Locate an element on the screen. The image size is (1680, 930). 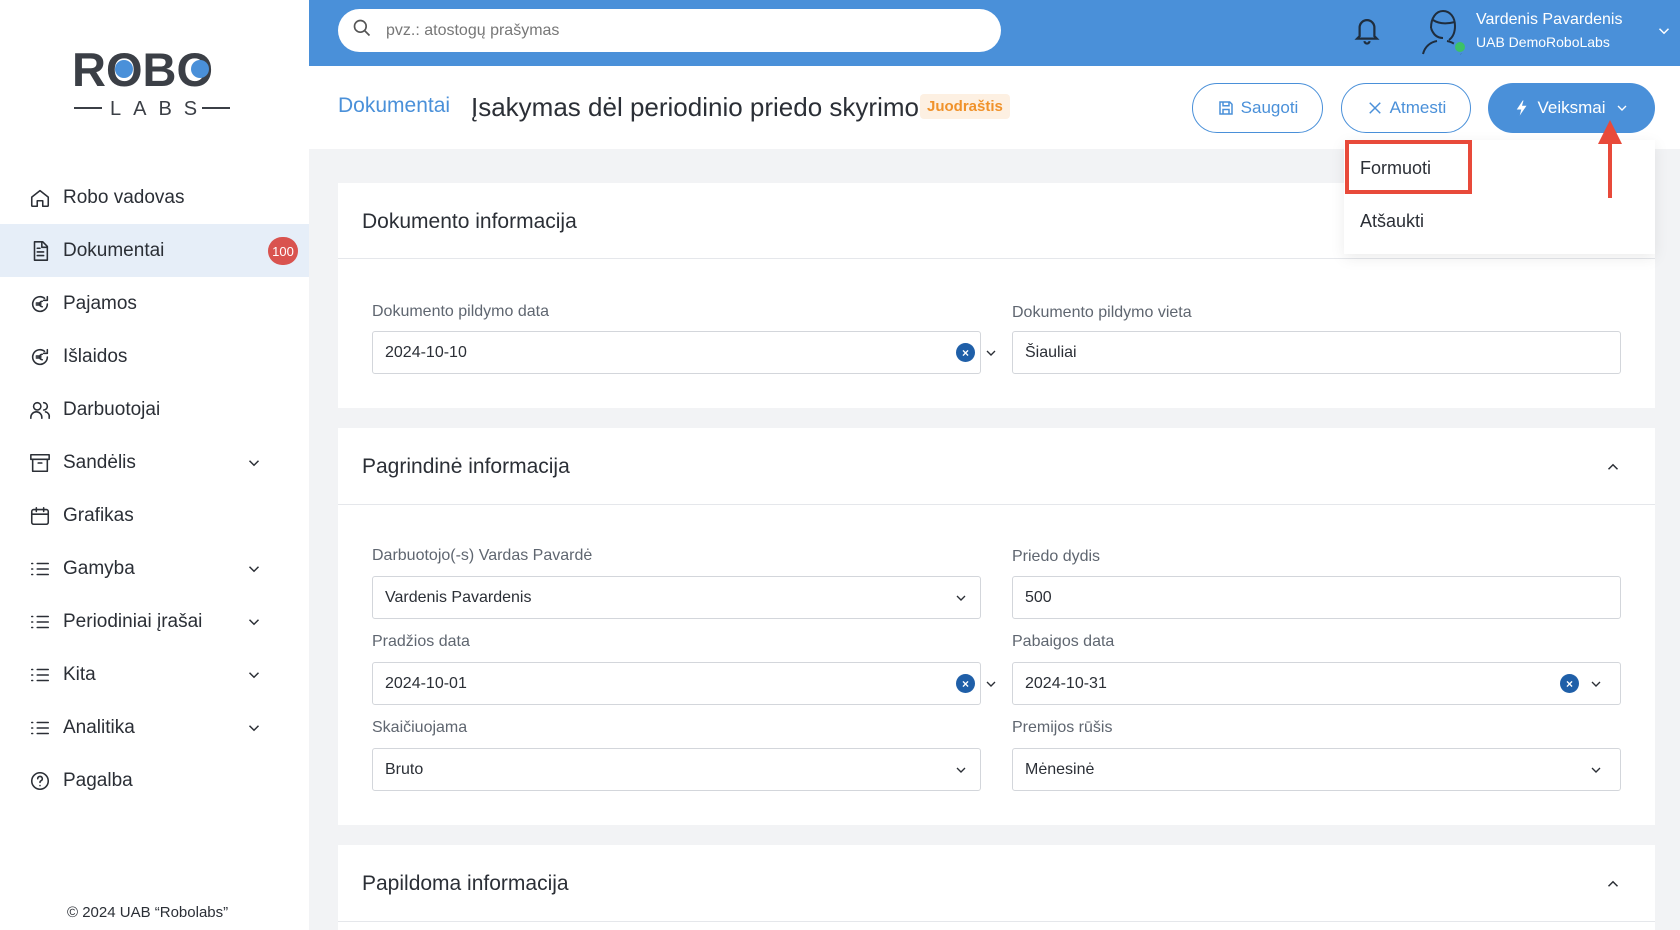
sidebar-item-grafikas: Grafikas is located at coordinates (154, 515).